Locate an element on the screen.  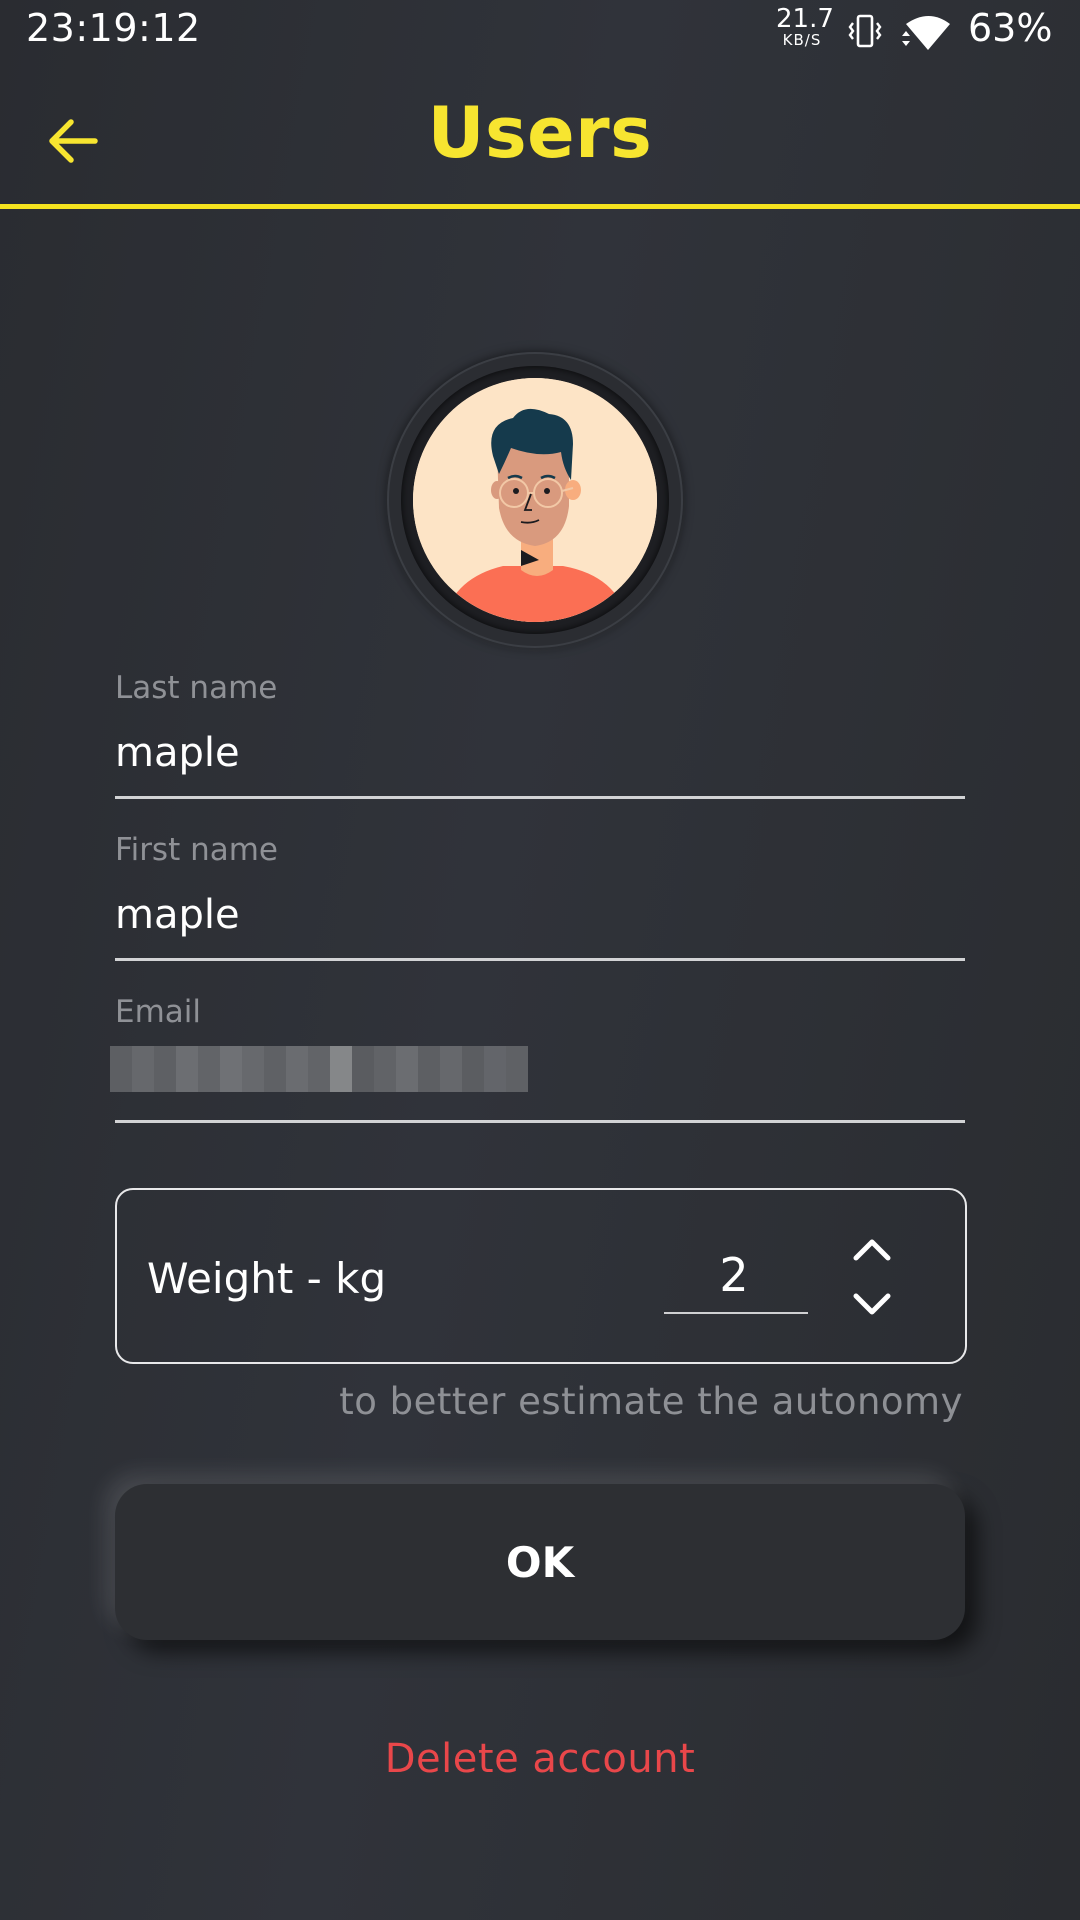
last-name-field: Last name maple is located at coordinates (540, 735).